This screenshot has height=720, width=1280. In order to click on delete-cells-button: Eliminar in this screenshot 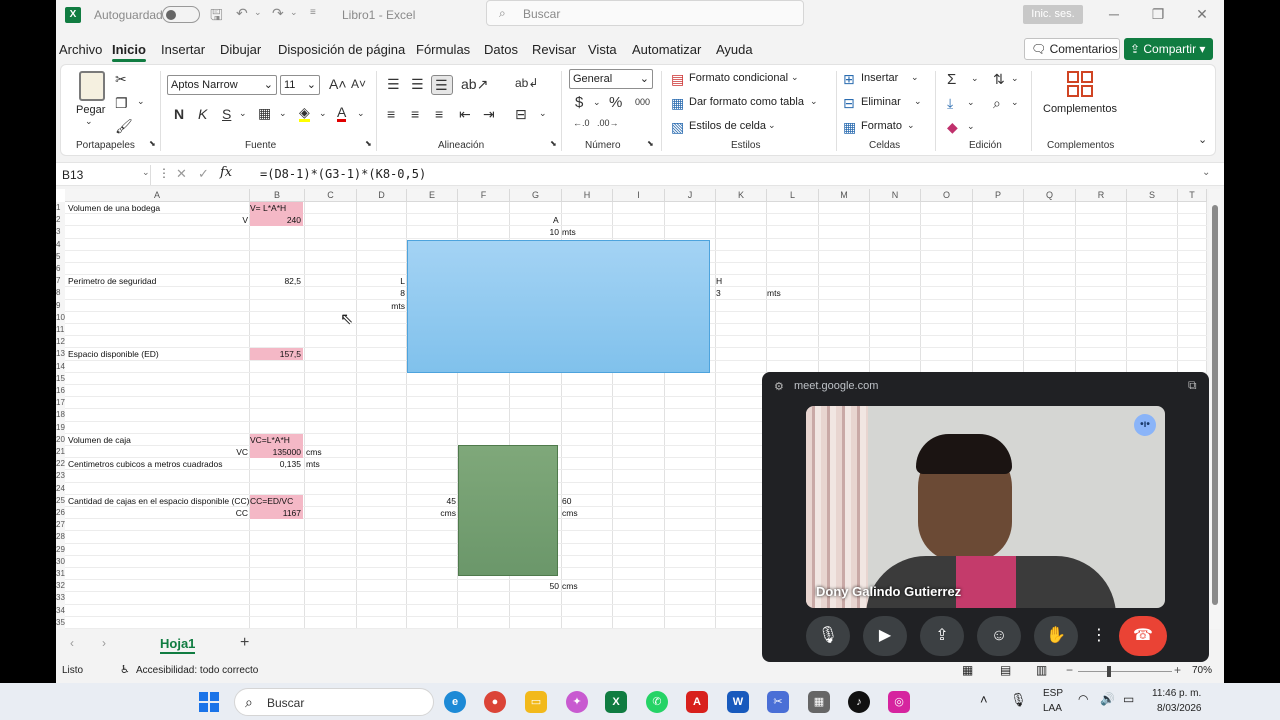, I will do `click(881, 102)`.